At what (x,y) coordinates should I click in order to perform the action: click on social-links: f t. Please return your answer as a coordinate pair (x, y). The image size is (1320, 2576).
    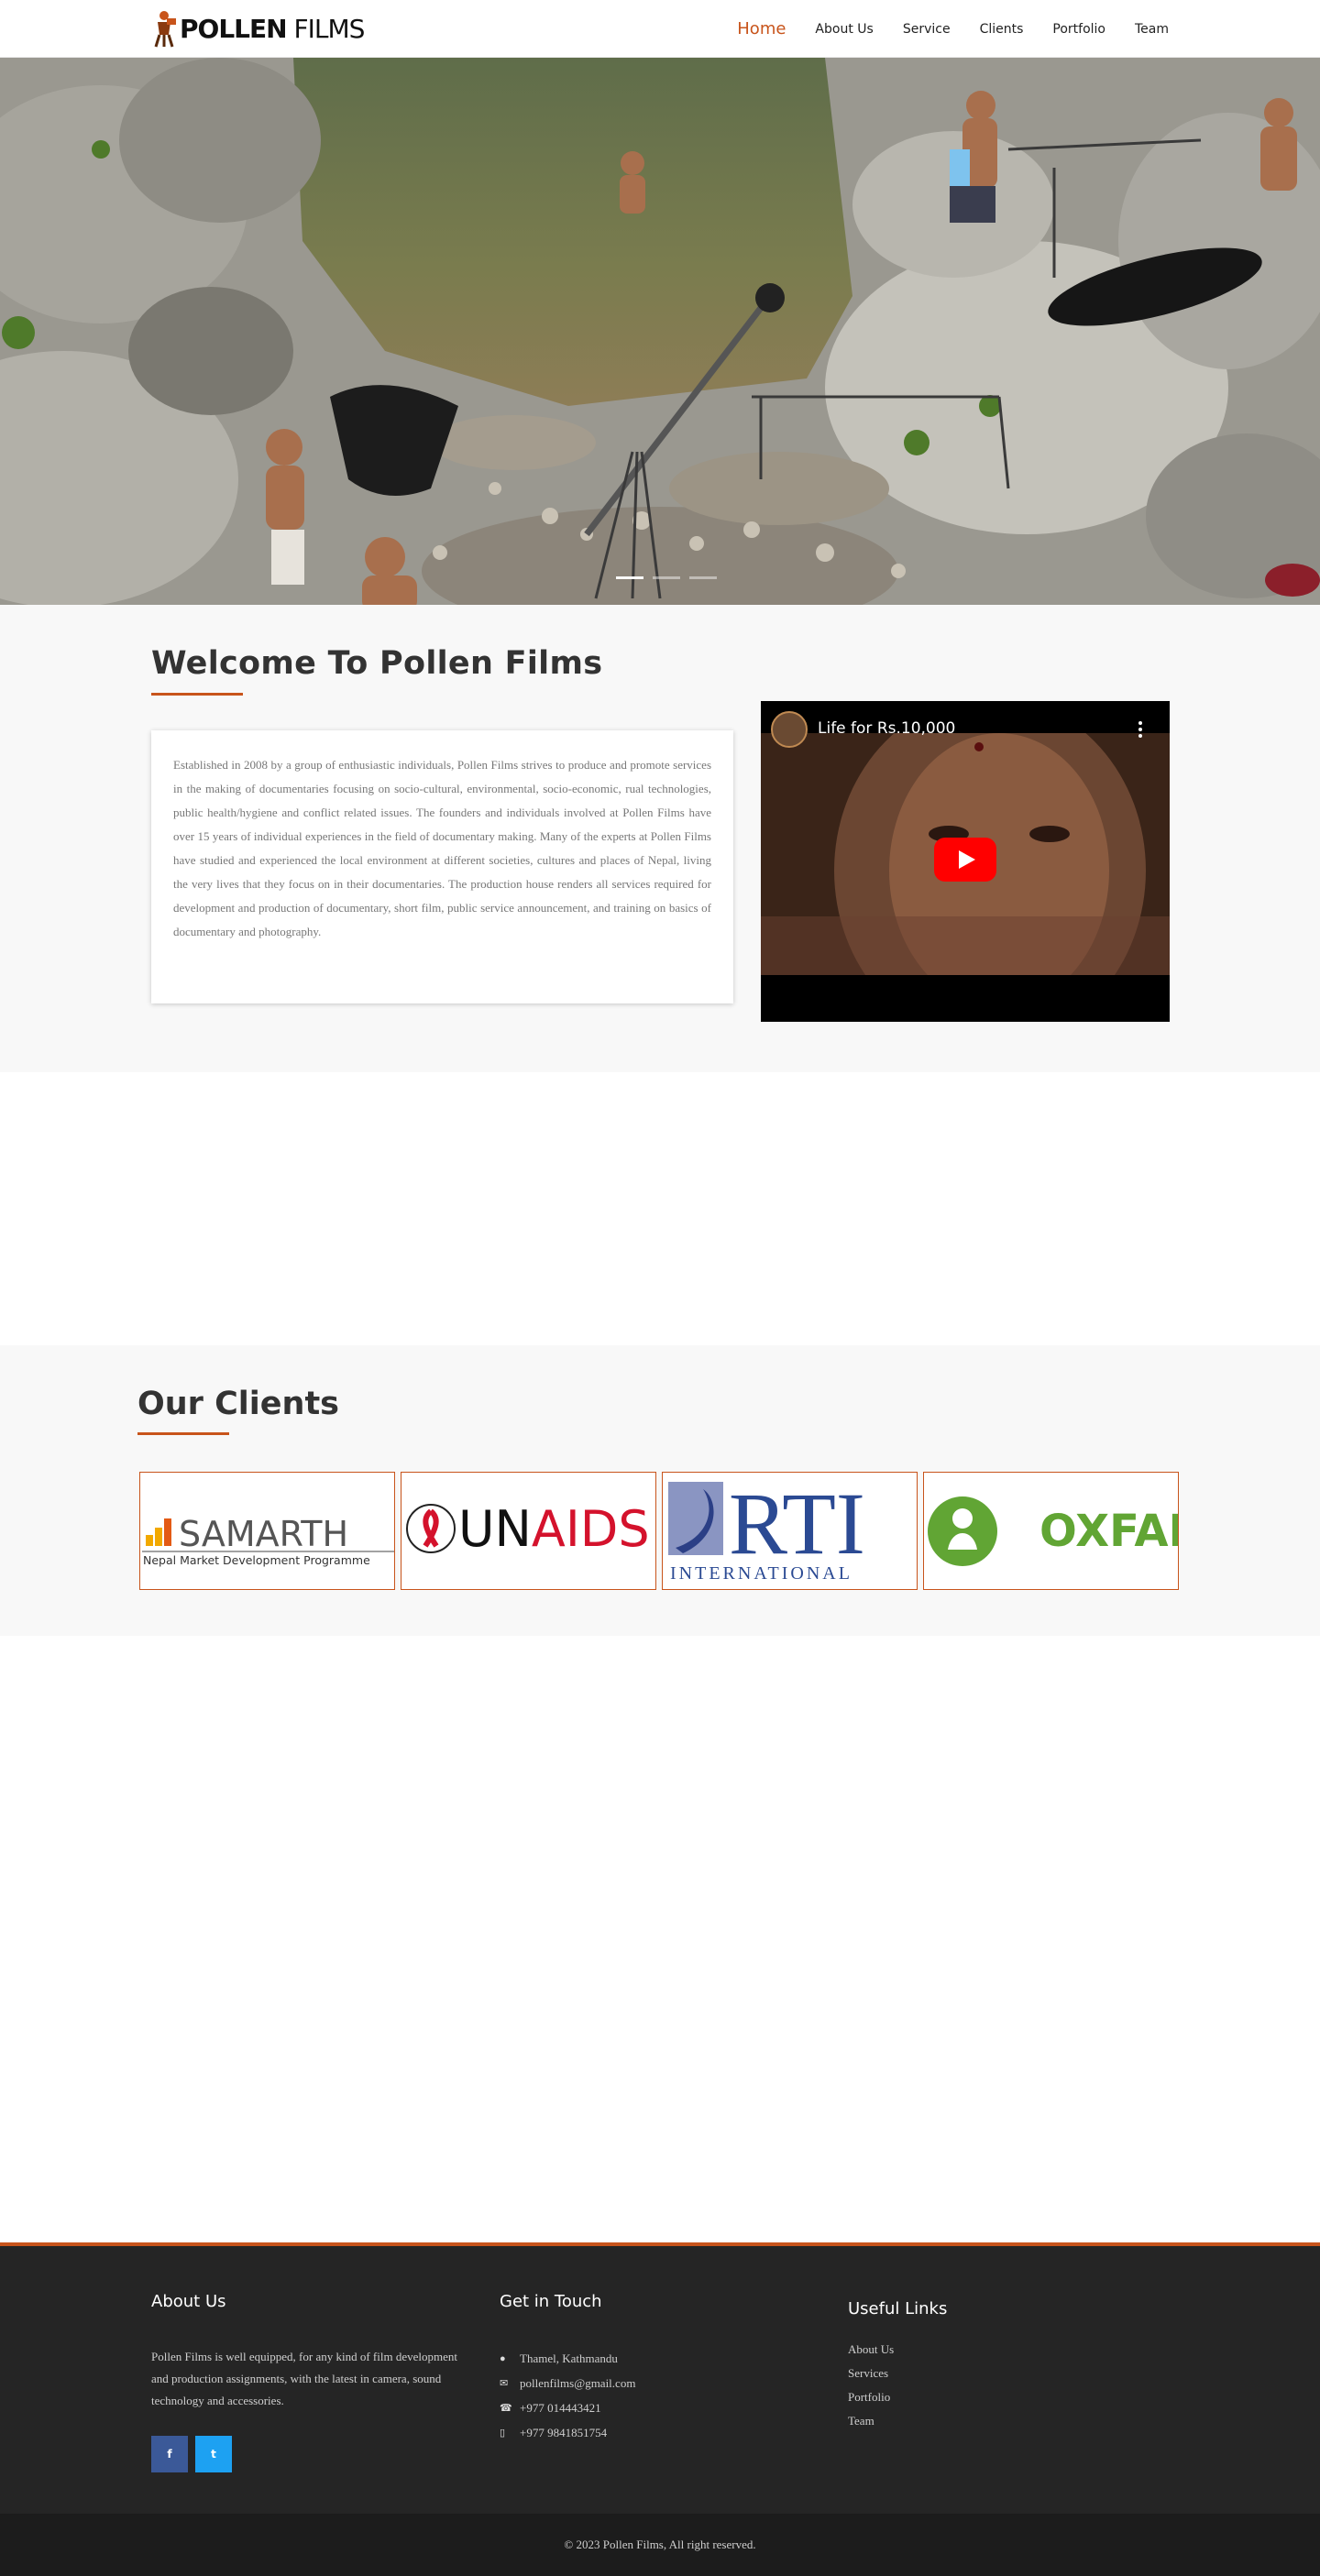
    Looking at the image, I should click on (309, 2454).